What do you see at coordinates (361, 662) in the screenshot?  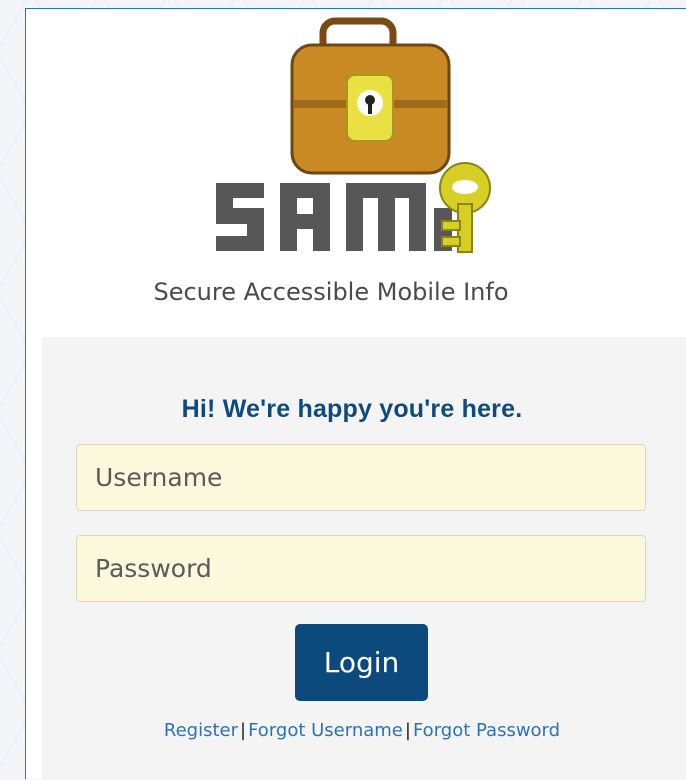 I see `login-button: Login` at bounding box center [361, 662].